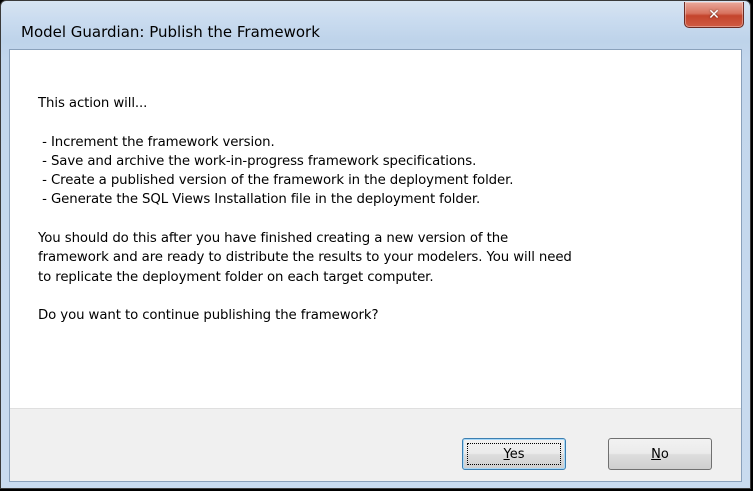  What do you see at coordinates (517, 454) in the screenshot?
I see `yes-label-rest: es` at bounding box center [517, 454].